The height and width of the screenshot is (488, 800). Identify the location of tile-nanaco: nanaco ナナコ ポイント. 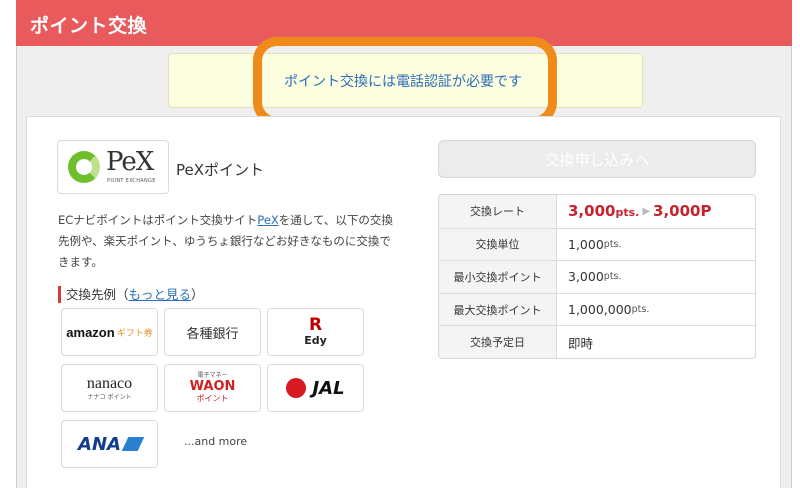
(109, 388).